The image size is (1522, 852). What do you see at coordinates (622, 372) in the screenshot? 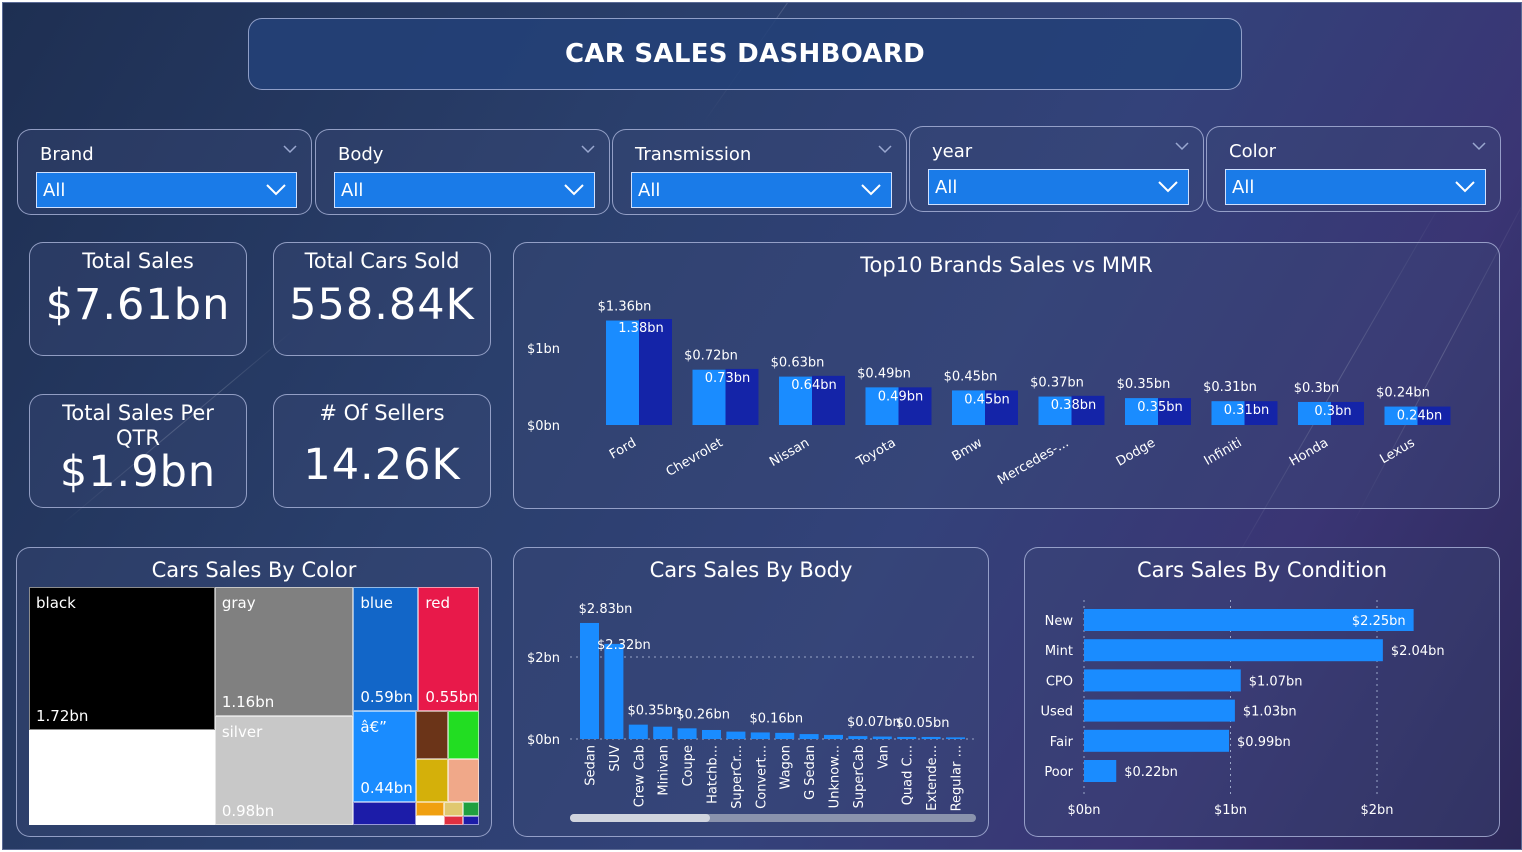
I see `bar-sales` at bounding box center [622, 372].